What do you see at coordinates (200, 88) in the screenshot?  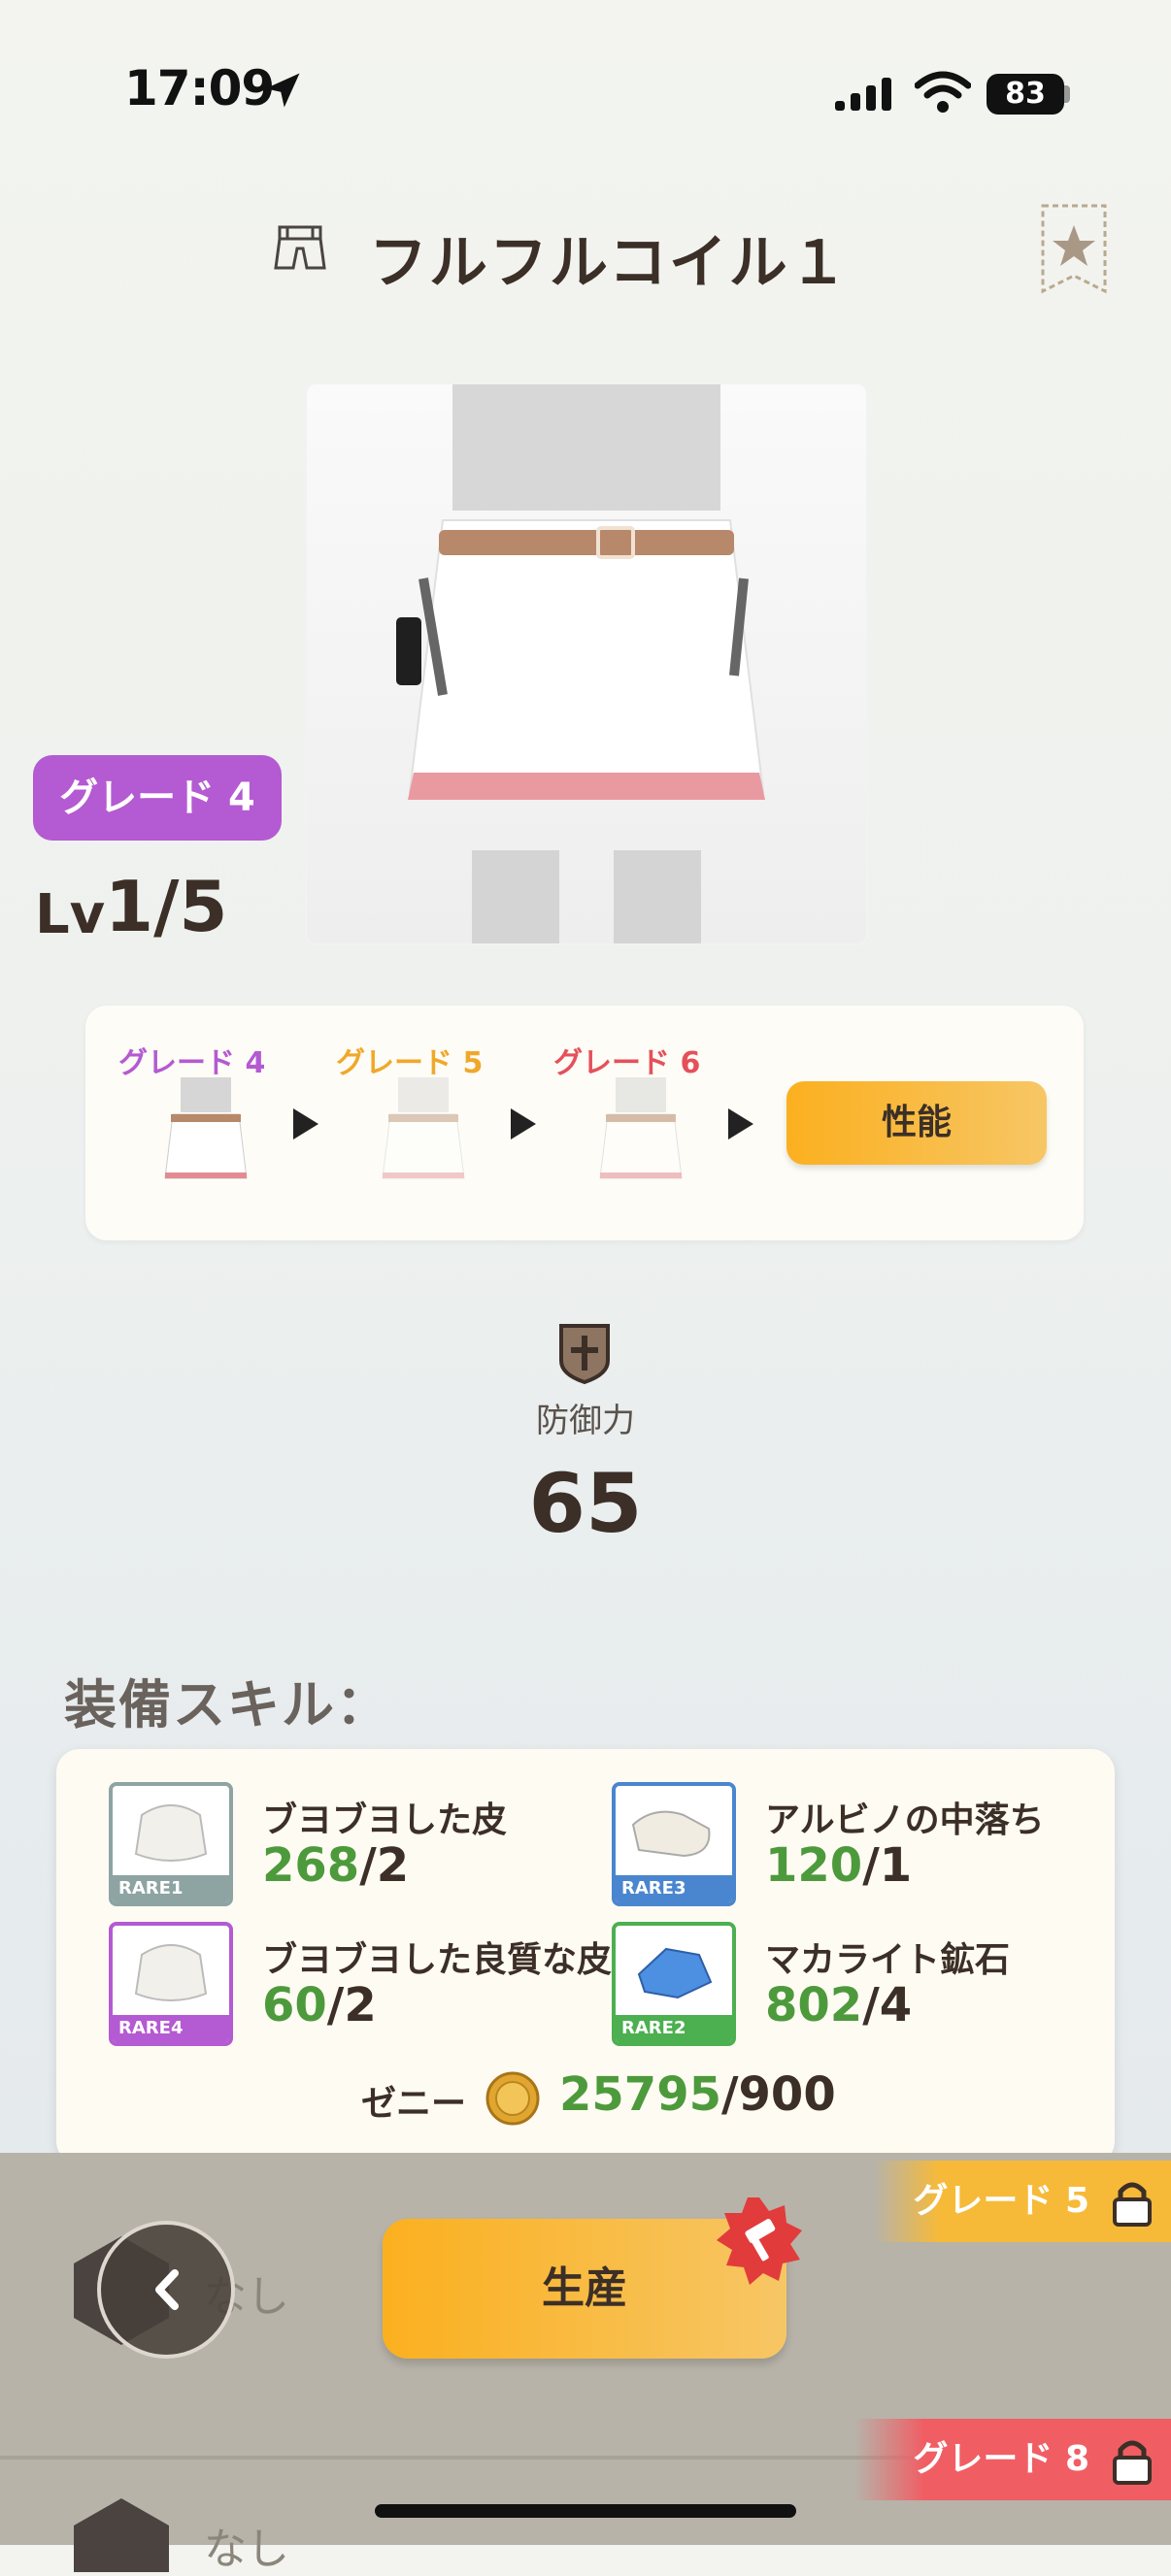 I see `status-time: 17:09` at bounding box center [200, 88].